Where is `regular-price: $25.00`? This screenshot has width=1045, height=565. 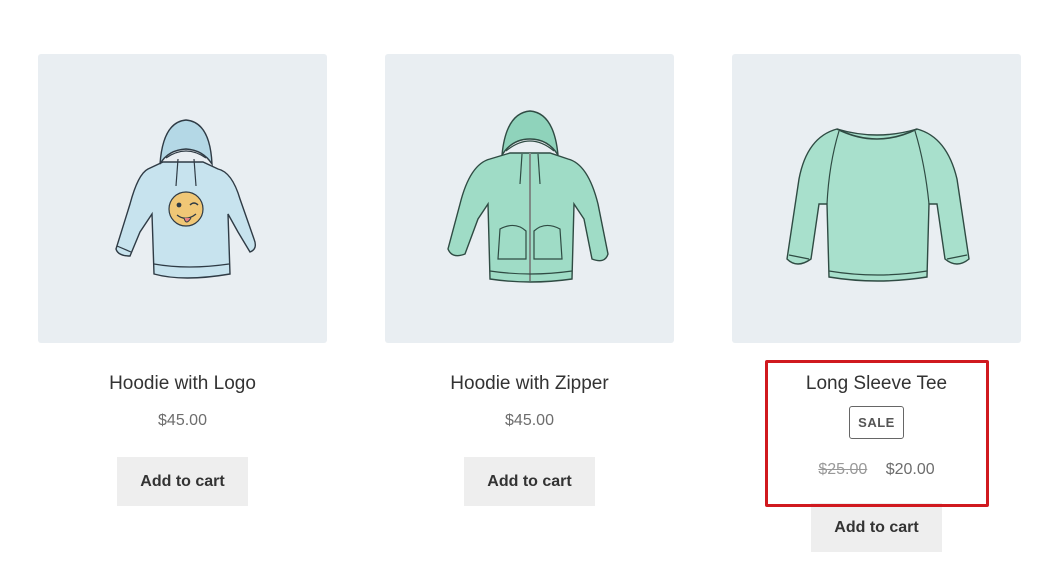
regular-price: $25.00 is located at coordinates (843, 469).